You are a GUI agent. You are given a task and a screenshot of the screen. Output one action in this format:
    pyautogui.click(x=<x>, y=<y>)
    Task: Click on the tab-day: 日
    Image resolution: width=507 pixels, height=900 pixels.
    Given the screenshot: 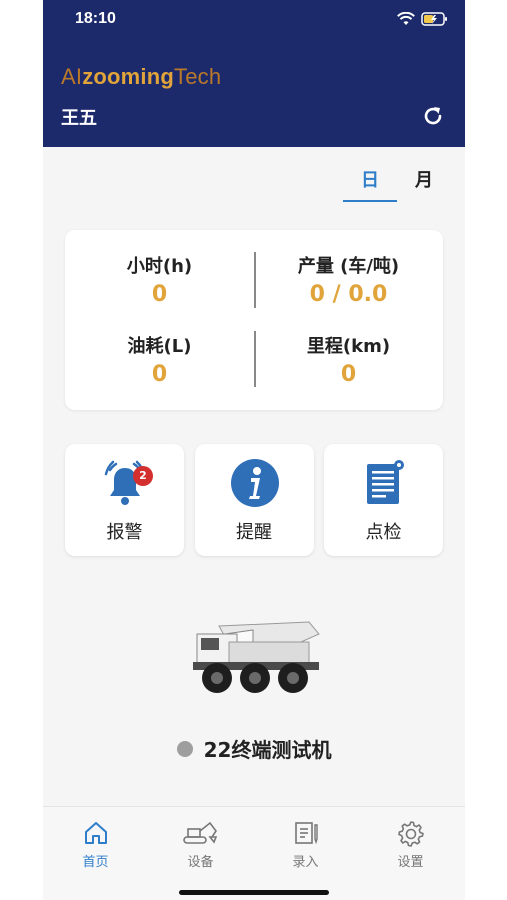 What is the action you would take?
    pyautogui.click(x=370, y=185)
    